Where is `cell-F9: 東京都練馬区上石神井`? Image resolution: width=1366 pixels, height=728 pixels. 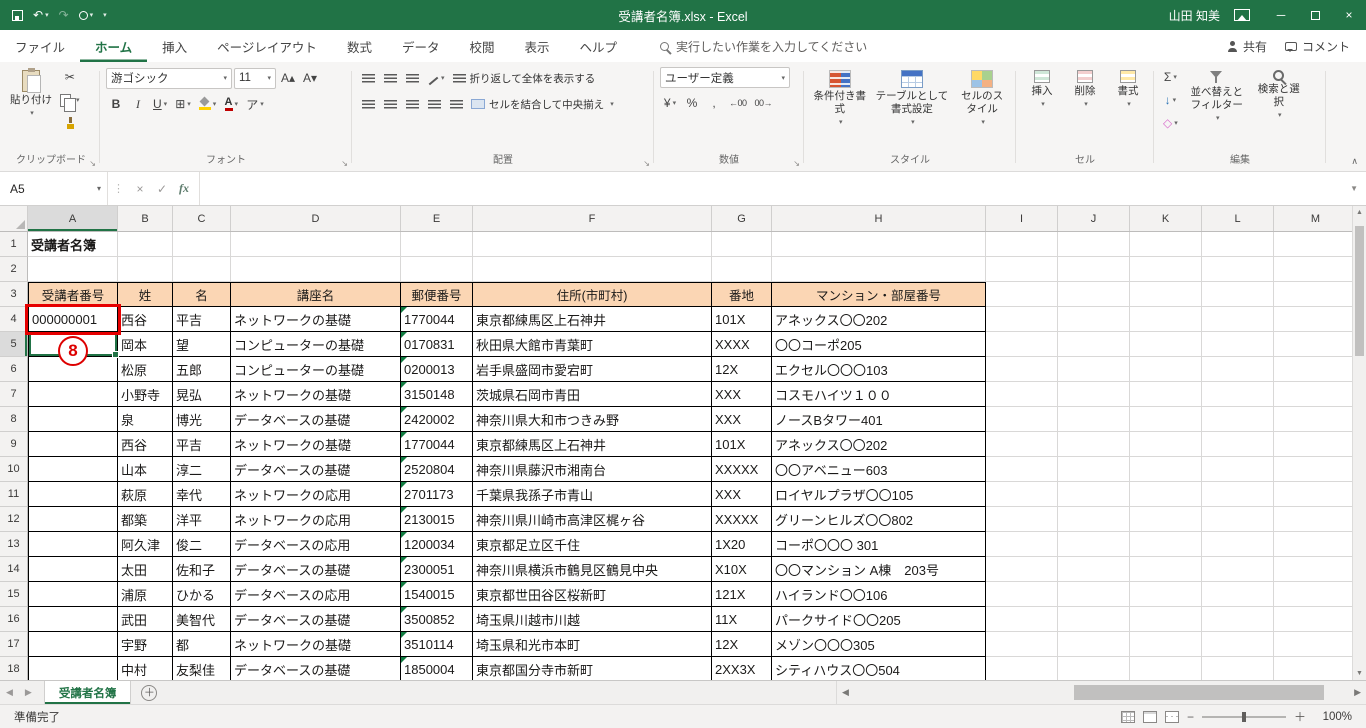
cell-F9: 東京都練馬区上石神井 is located at coordinates (592, 444).